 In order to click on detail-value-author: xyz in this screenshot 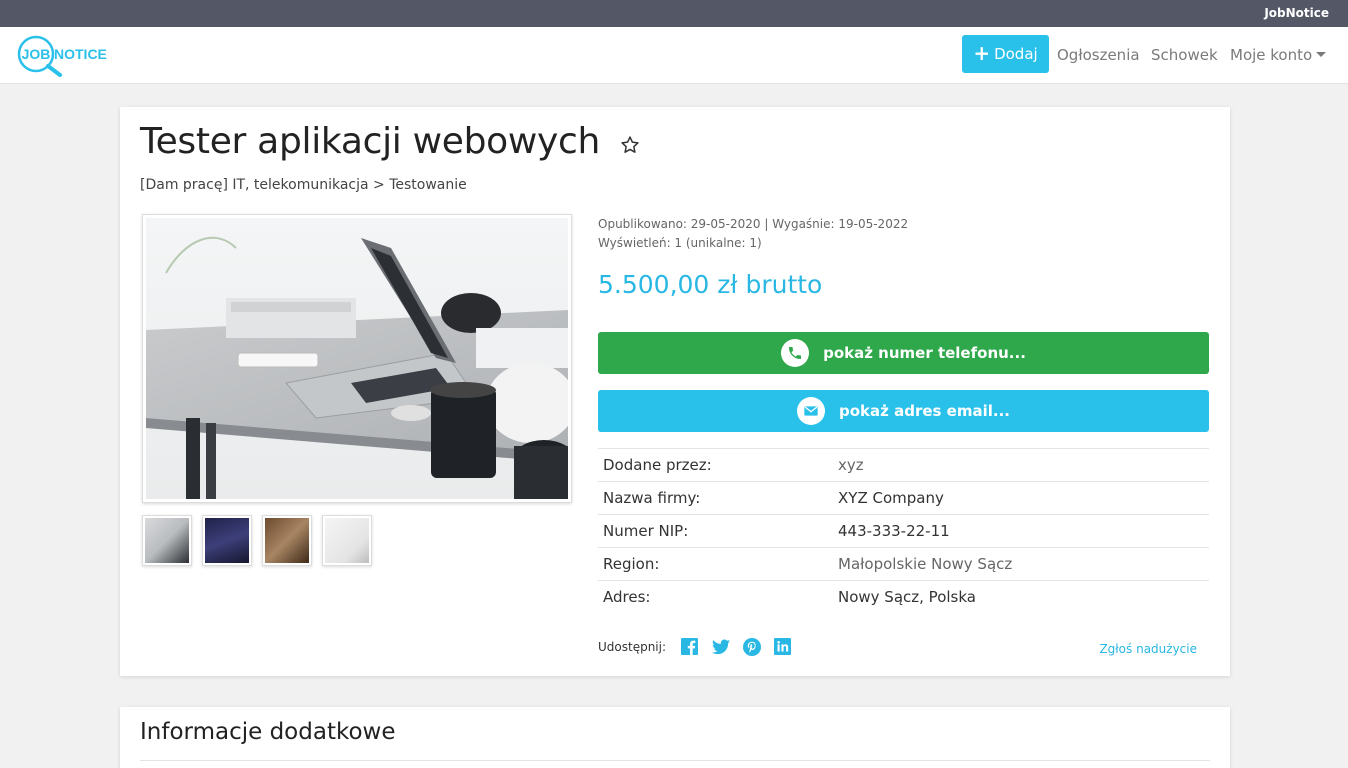, I will do `click(1021, 465)`.